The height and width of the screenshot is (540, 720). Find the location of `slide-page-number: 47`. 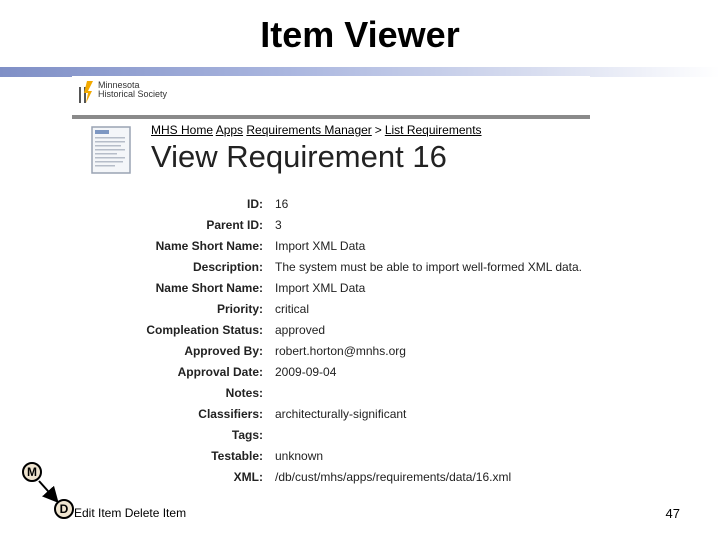

slide-page-number: 47 is located at coordinates (672, 513).